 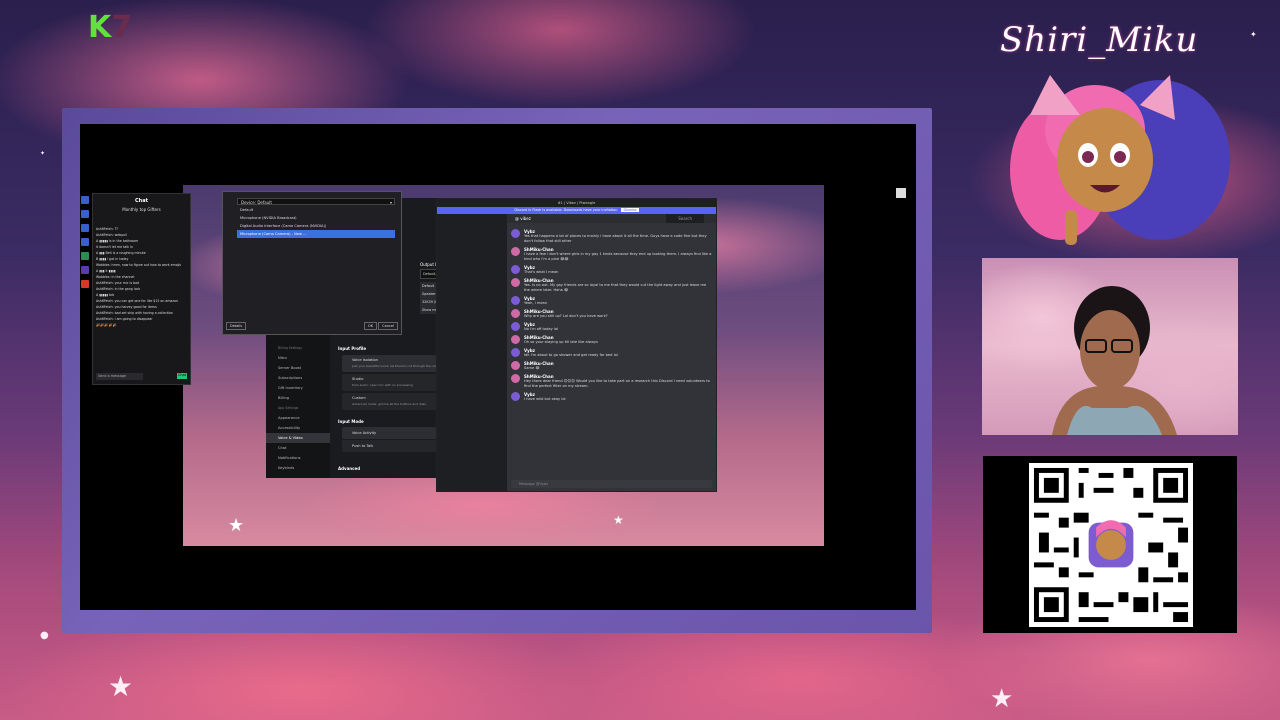 What do you see at coordinates (1114, 360) in the screenshot?
I see `webcam-person-image` at bounding box center [1114, 360].